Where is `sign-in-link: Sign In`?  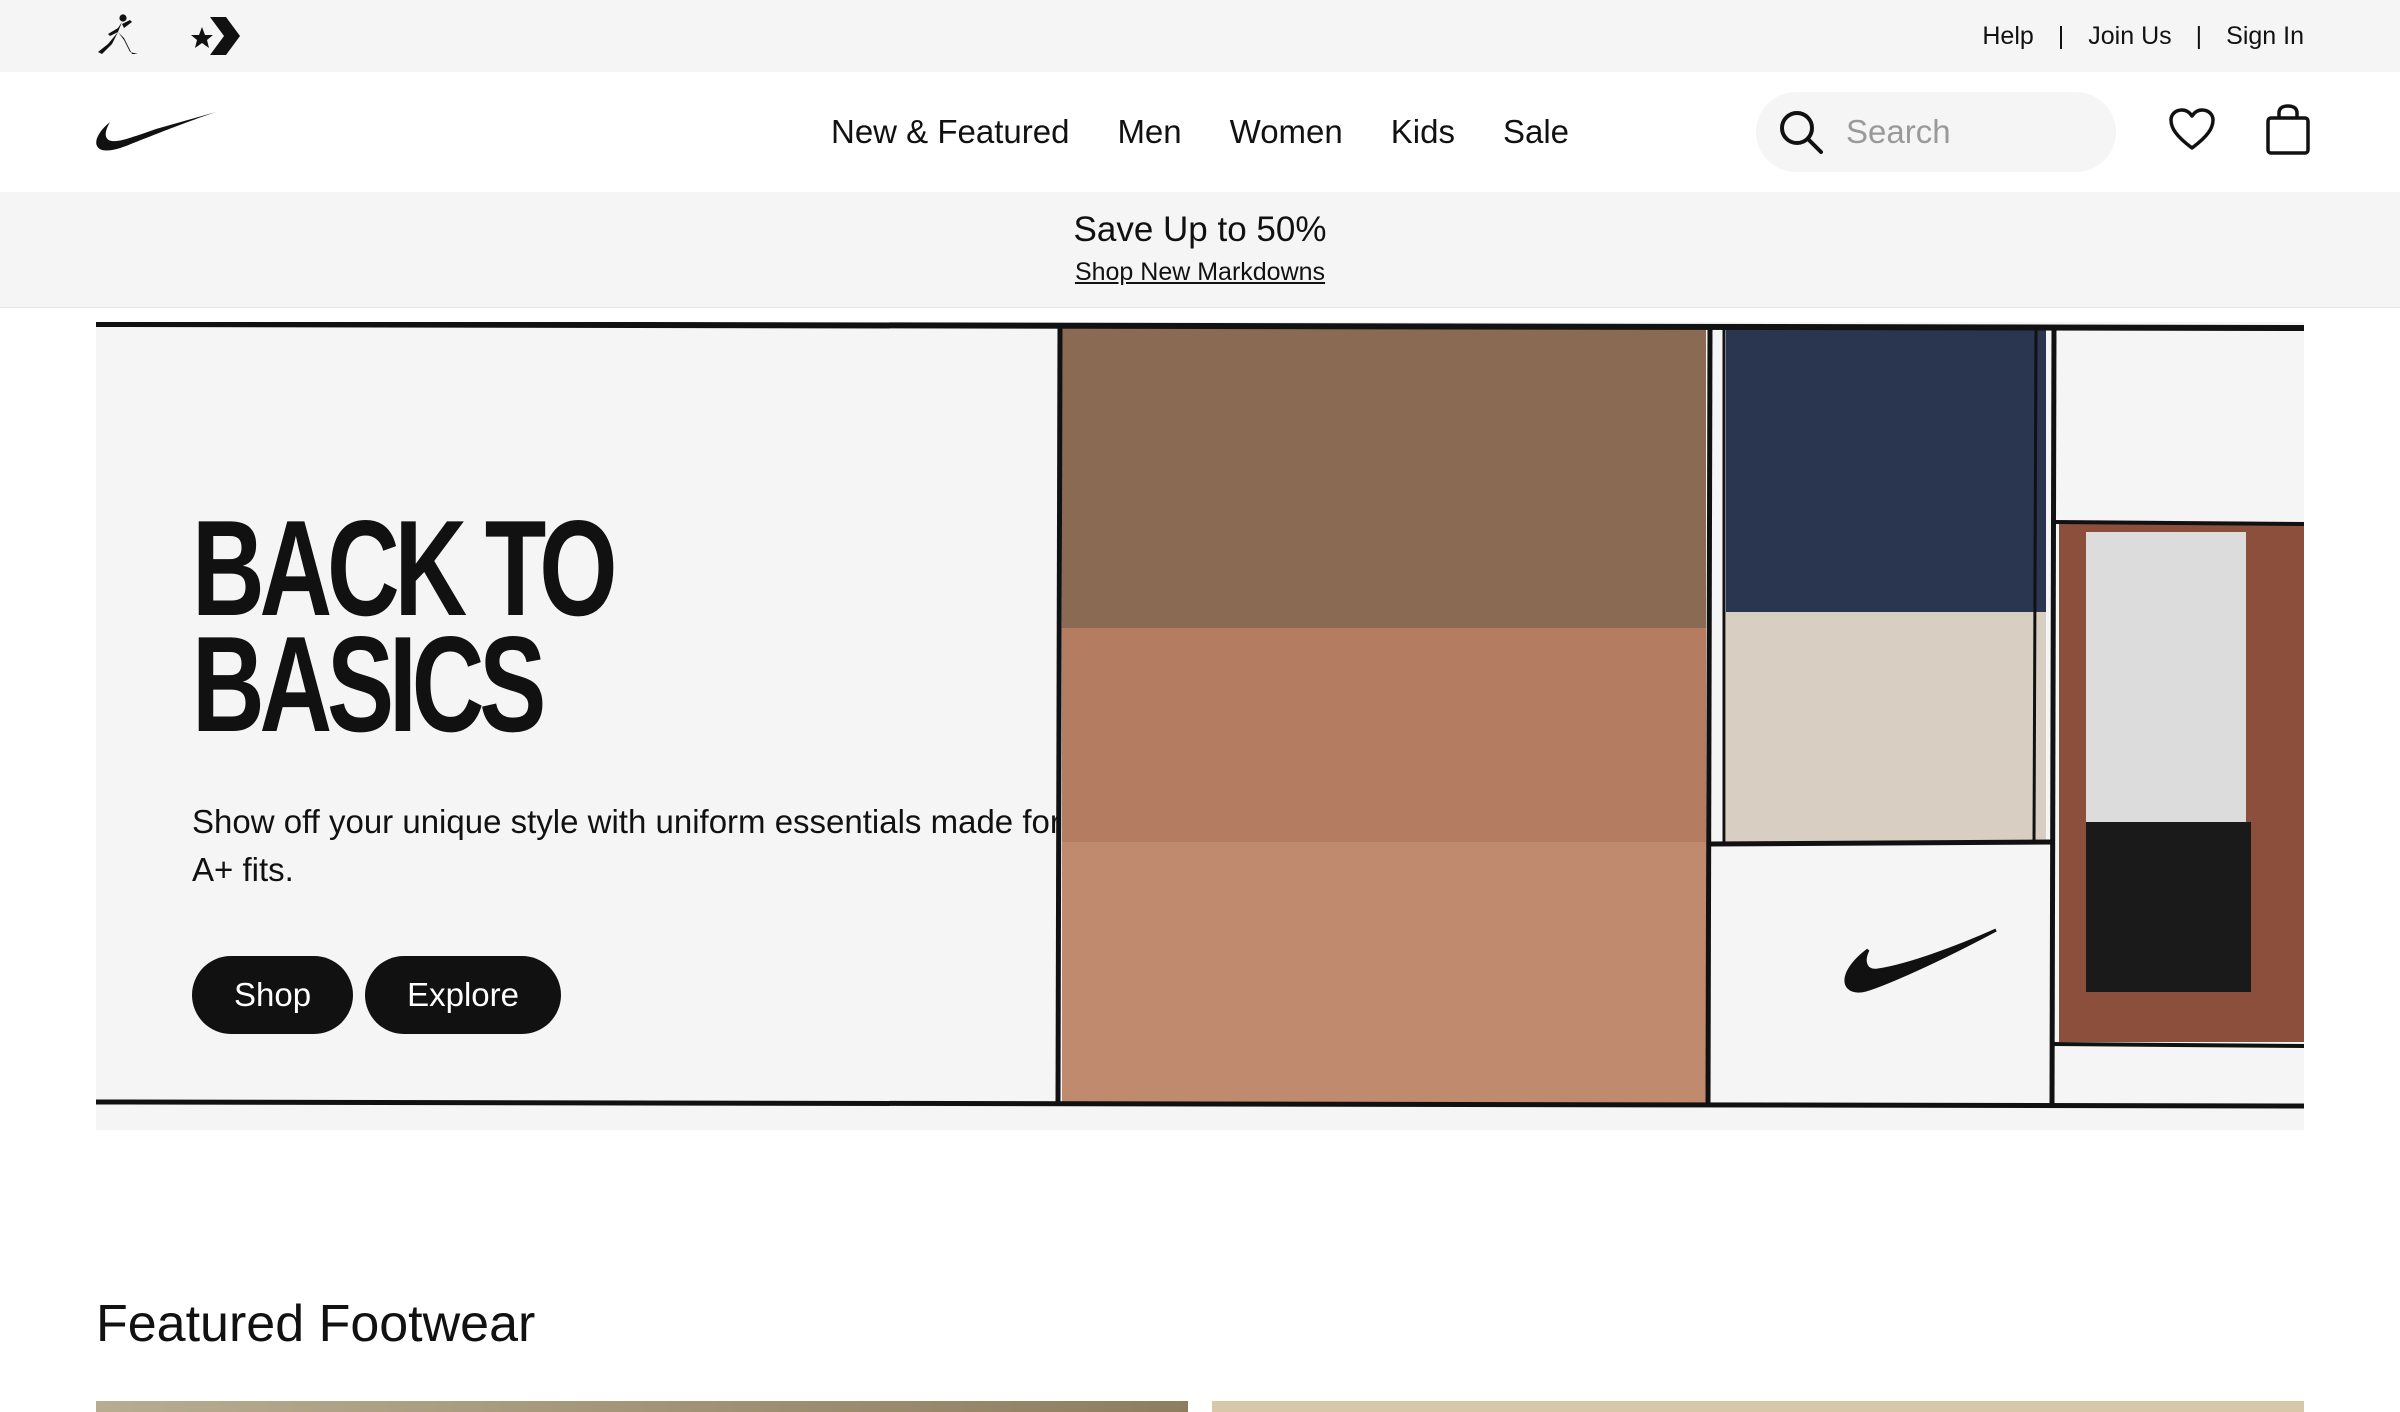
sign-in-link: Sign In is located at coordinates (2265, 36).